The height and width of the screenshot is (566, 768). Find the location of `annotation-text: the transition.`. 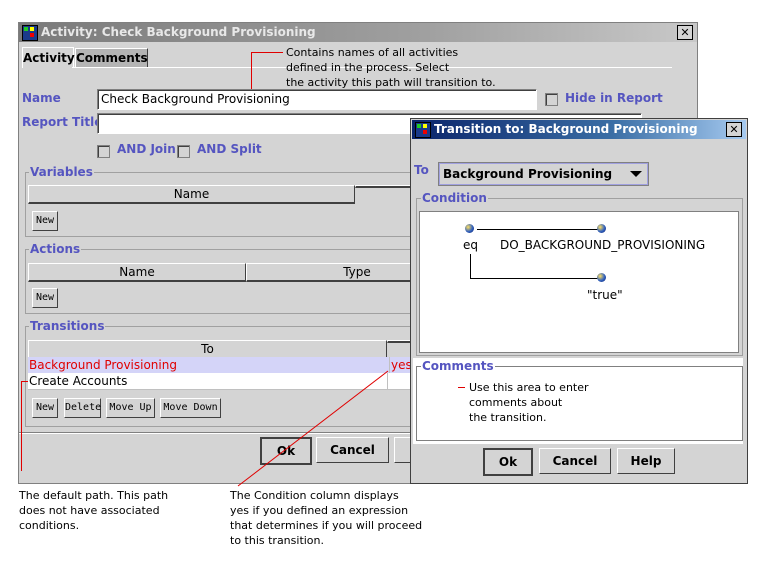

annotation-text: the transition. is located at coordinates (508, 417).